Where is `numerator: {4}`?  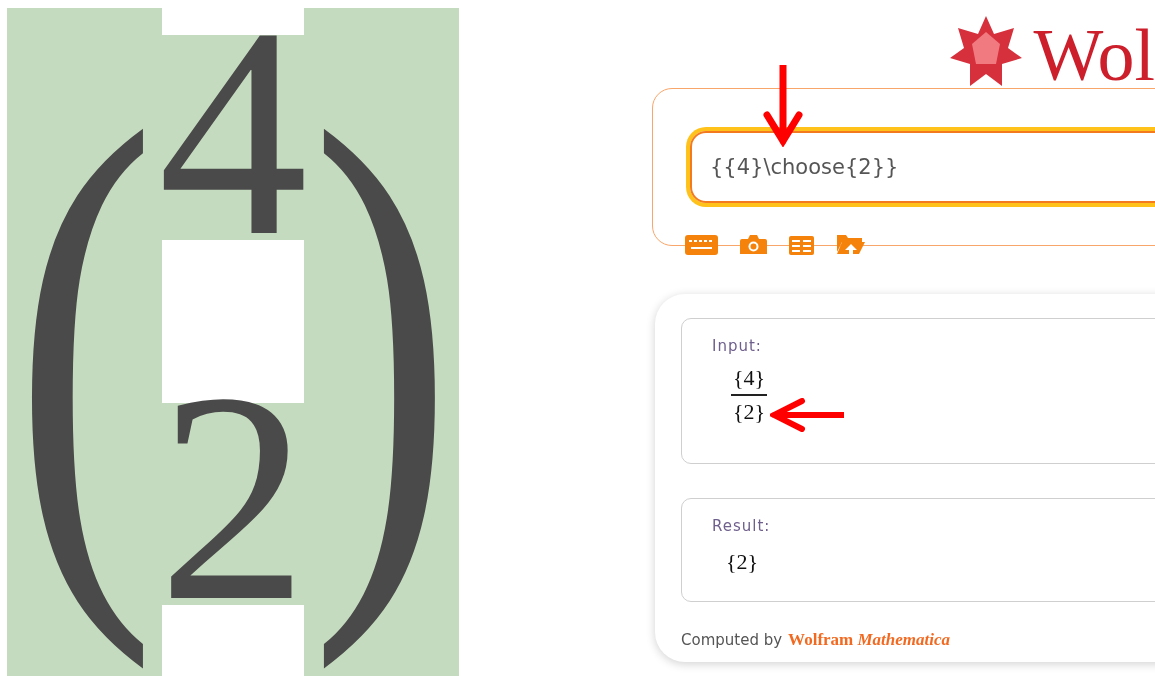
numerator: {4} is located at coordinates (749, 378).